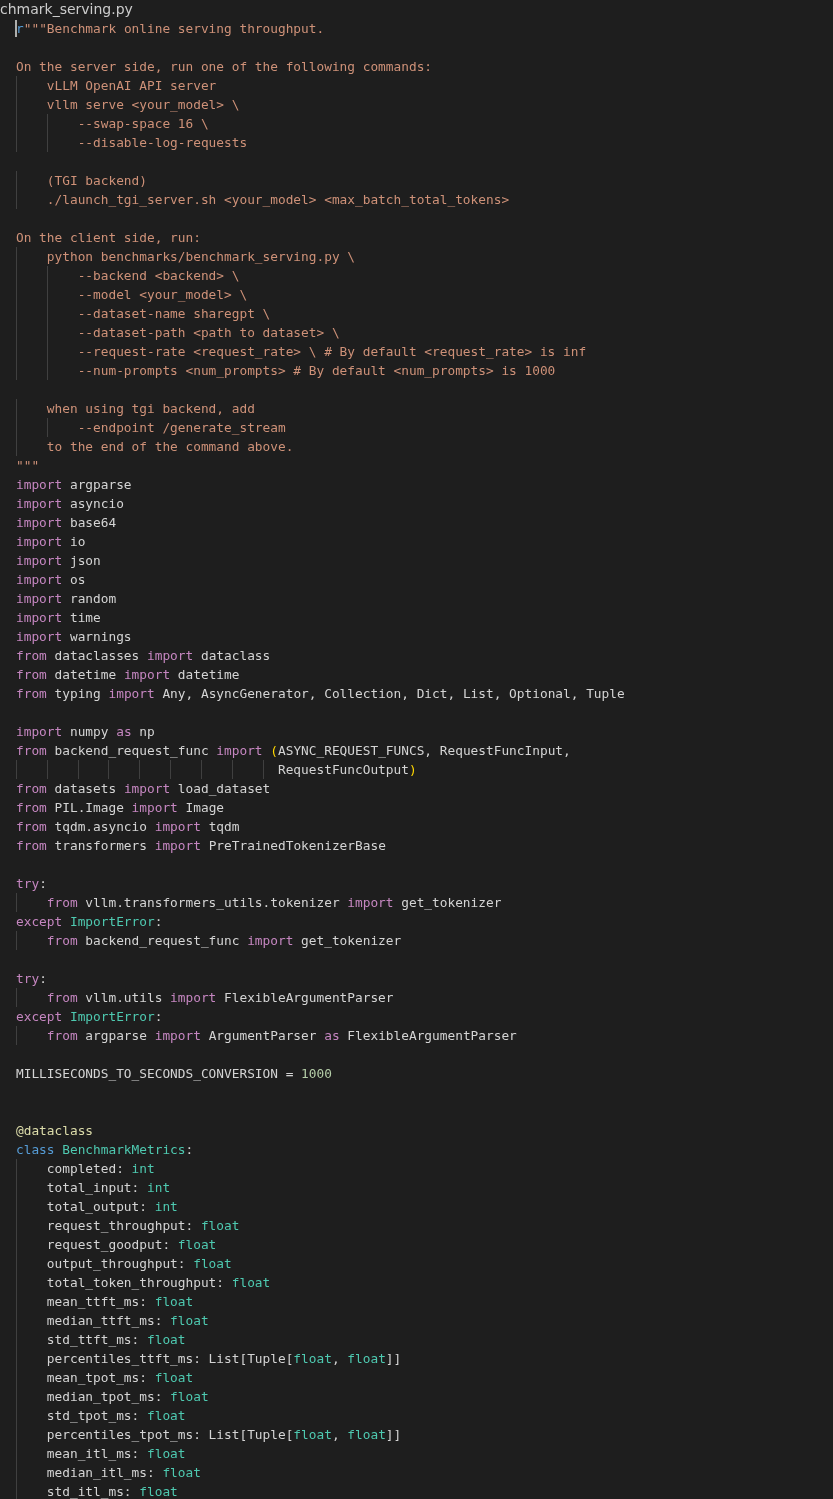 The width and height of the screenshot is (833, 1499). I want to click on code-line: --dataset-name sharegpt \, so click(173, 314).